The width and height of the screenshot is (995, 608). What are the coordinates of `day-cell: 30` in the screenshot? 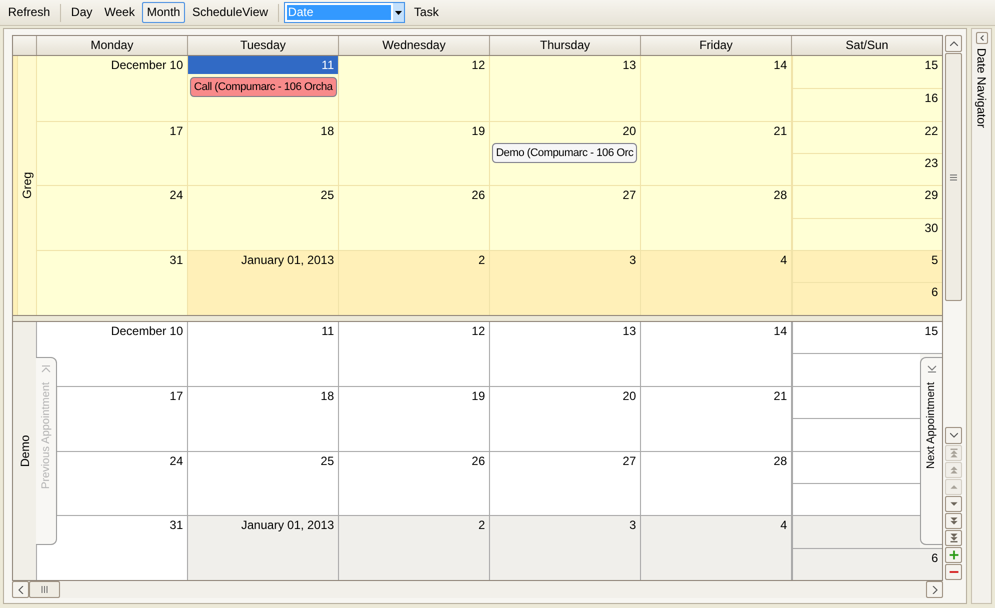 It's located at (867, 234).